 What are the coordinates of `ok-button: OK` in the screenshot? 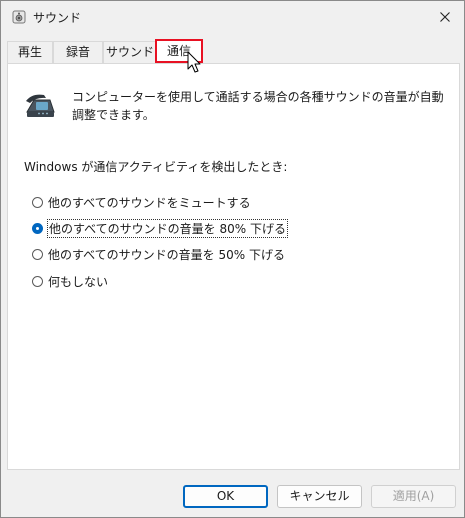 It's located at (225, 496).